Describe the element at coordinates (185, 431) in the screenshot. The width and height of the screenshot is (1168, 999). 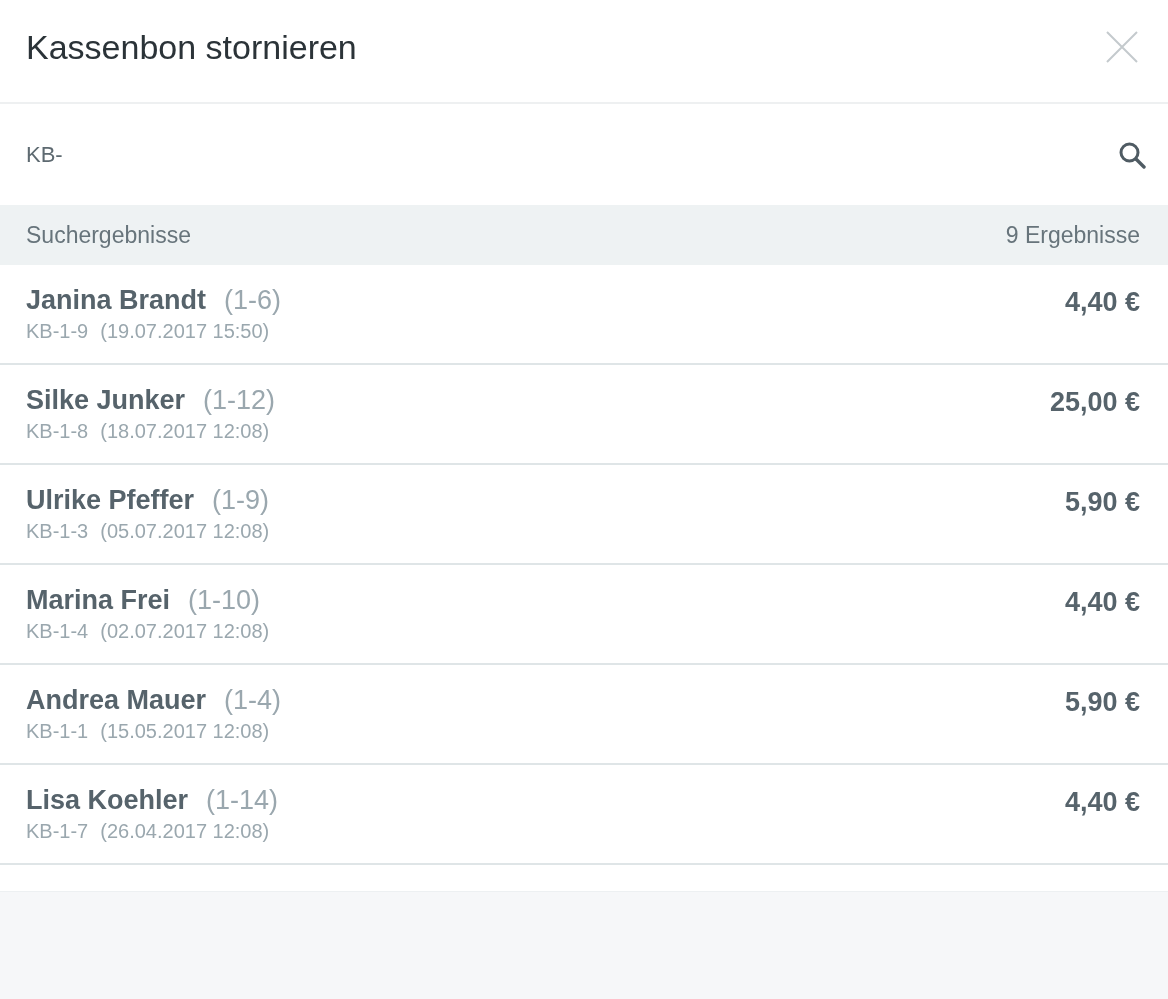
I see `receipt-date: (18.07.2017 12:08)` at that location.